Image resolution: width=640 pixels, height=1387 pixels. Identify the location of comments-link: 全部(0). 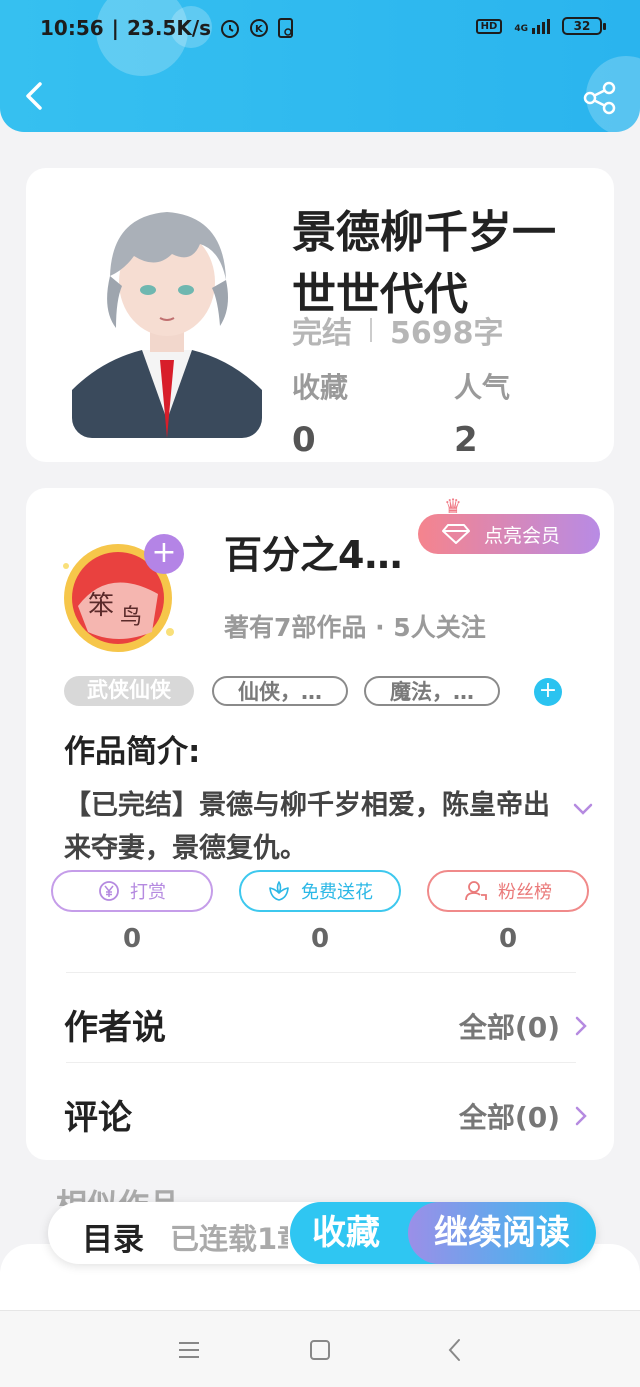
(523, 1116).